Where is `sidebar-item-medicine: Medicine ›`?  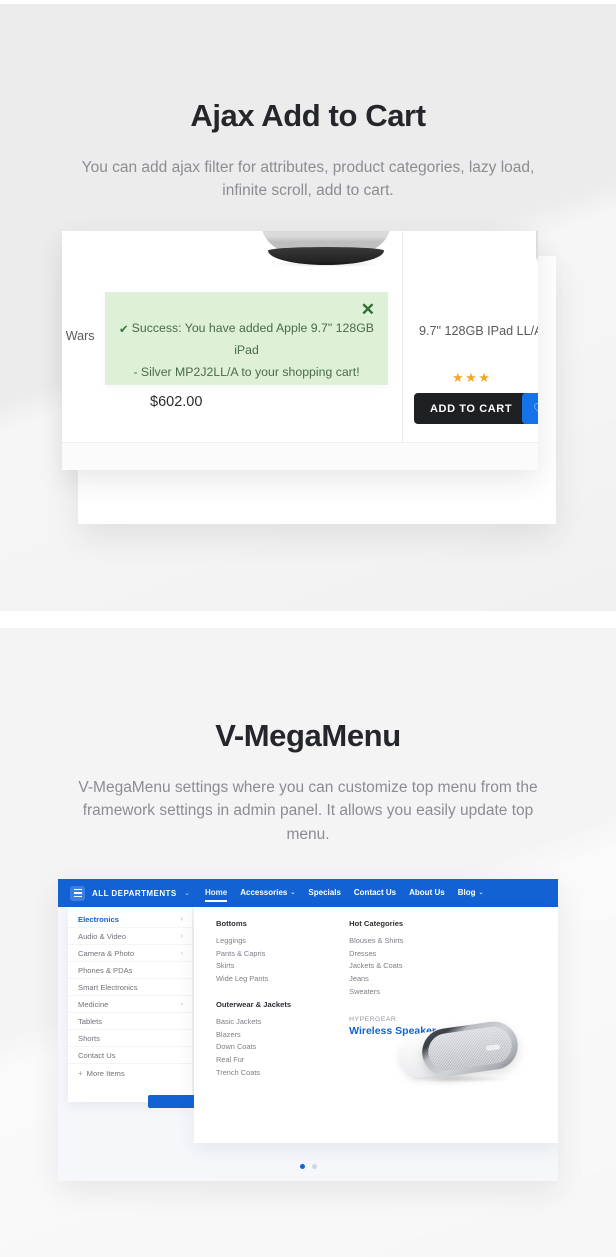
sidebar-item-medicine: Medicine › is located at coordinates (130, 1004).